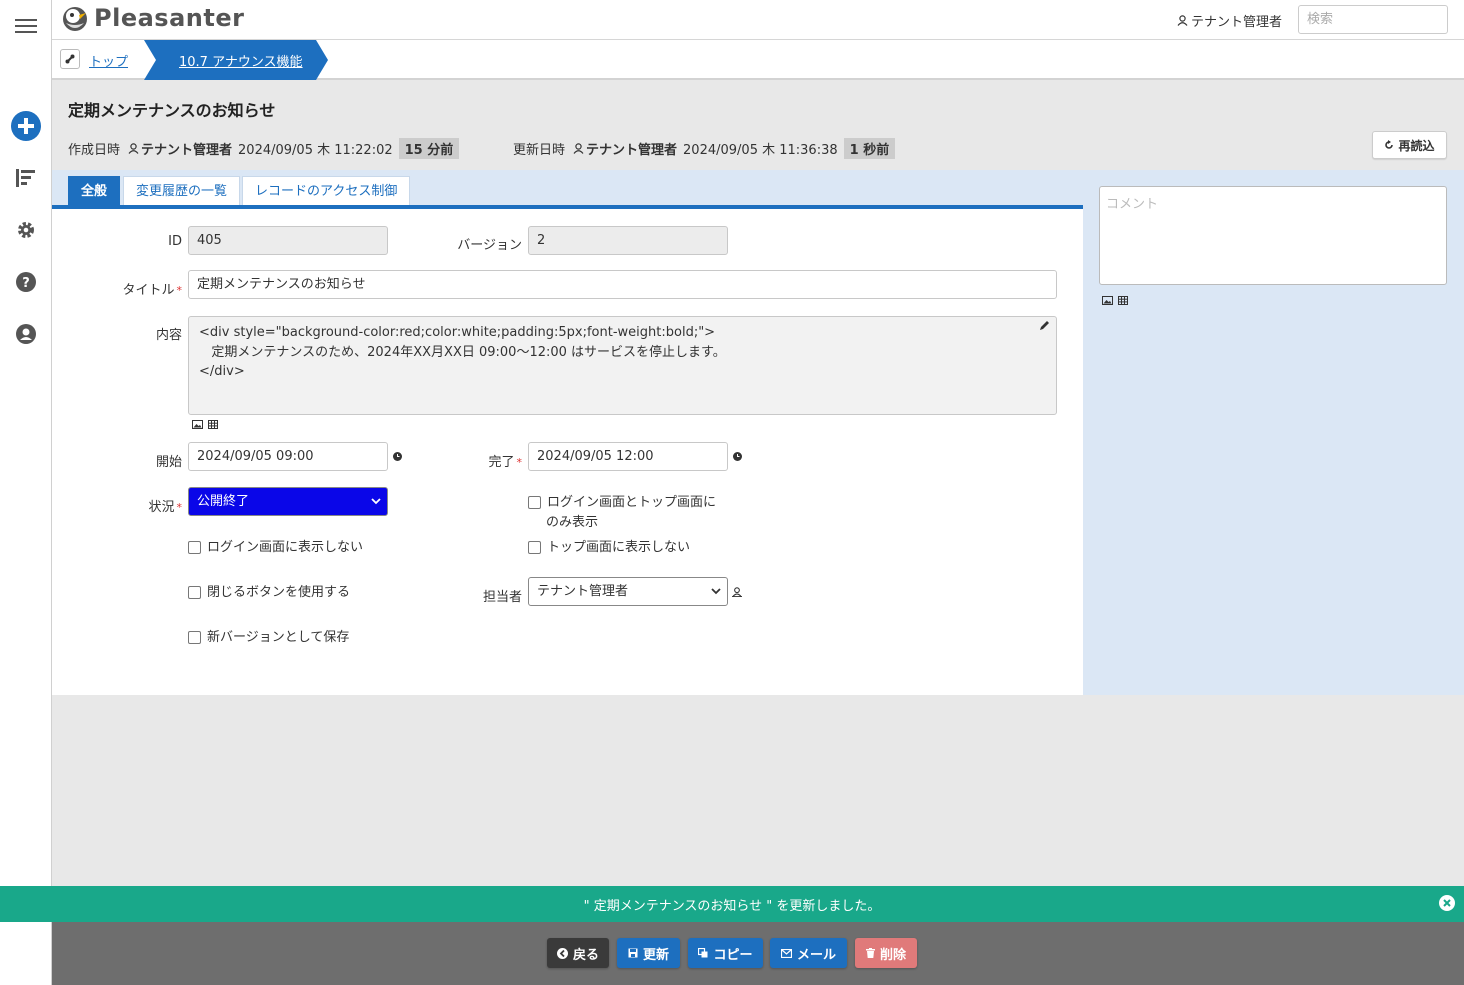 The height and width of the screenshot is (985, 1464). Describe the element at coordinates (288, 240) in the screenshot. I see `id-field: 405` at that location.